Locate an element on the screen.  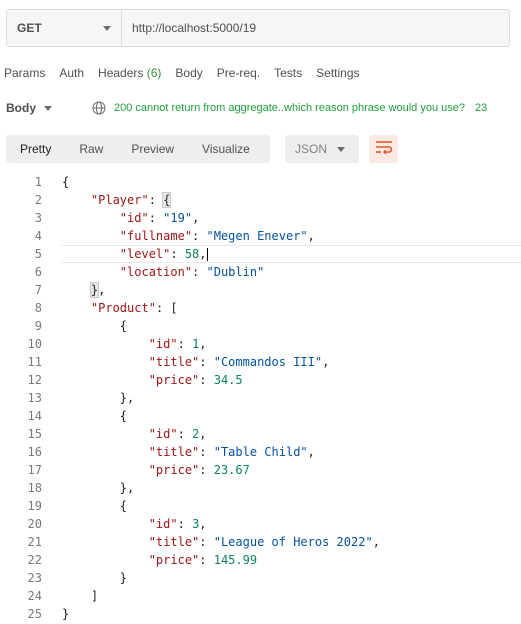
json-value: "Megen Enever" is located at coordinates (257, 236).